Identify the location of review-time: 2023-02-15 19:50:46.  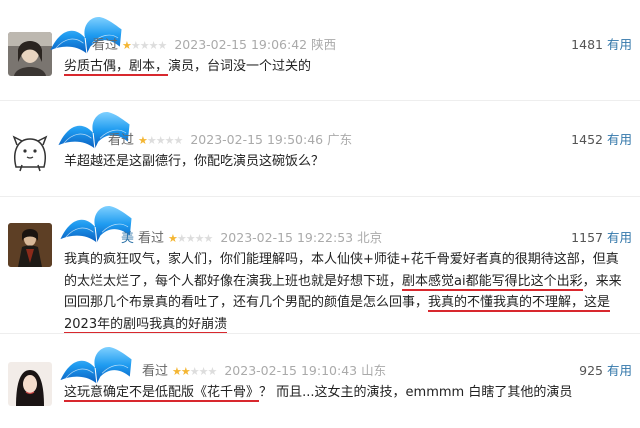
(257, 139).